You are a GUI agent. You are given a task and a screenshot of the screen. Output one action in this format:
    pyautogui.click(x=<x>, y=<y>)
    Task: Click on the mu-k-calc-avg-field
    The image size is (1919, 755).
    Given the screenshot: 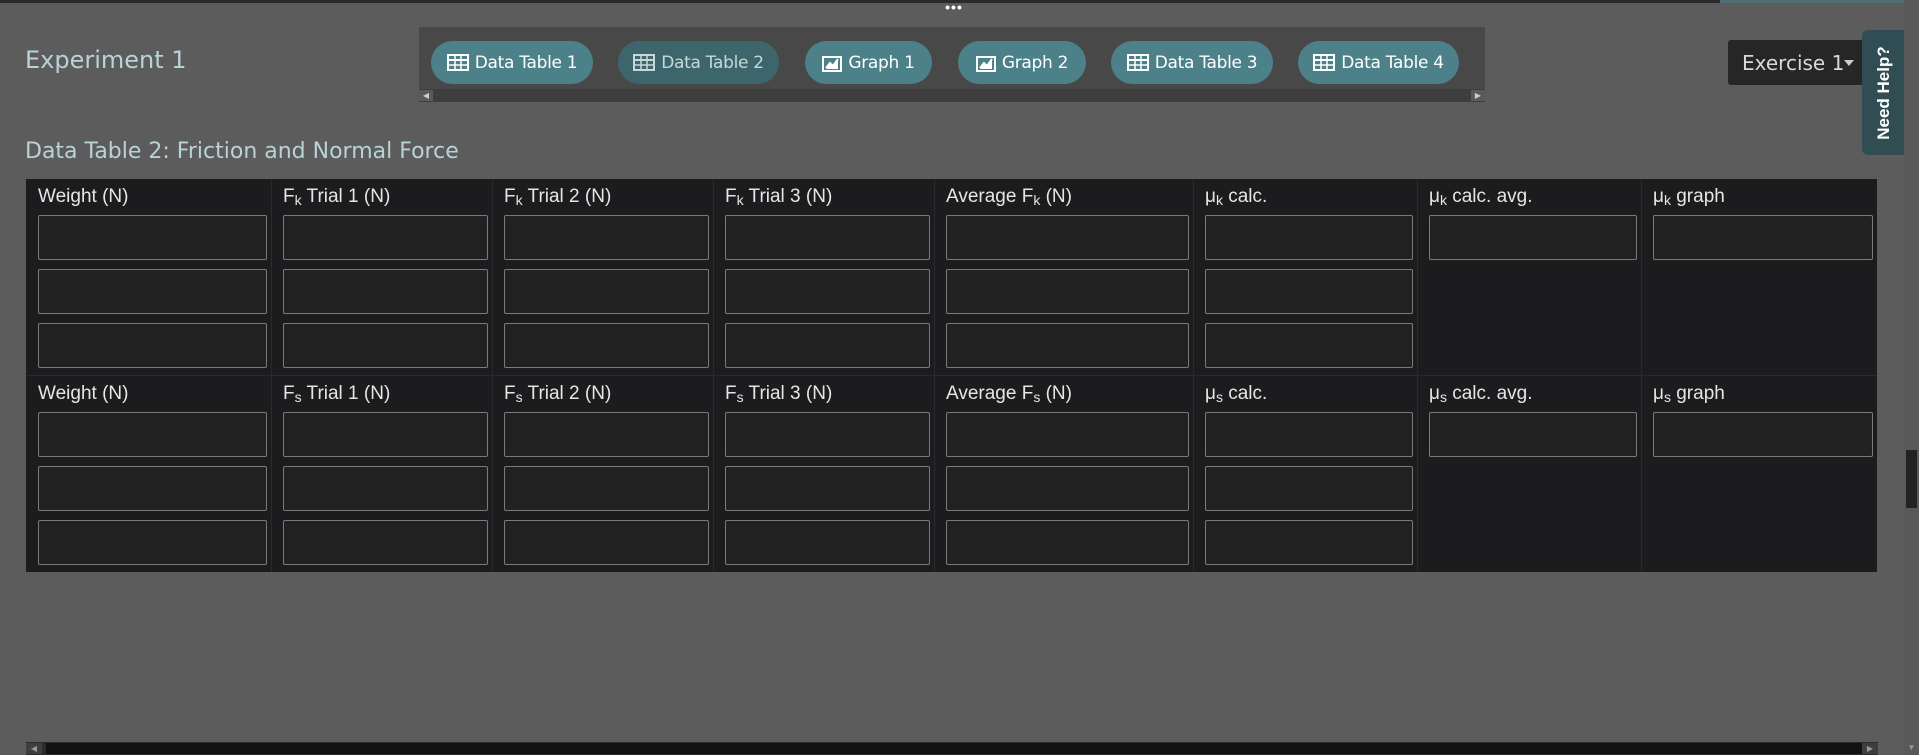 What is the action you would take?
    pyautogui.click(x=1533, y=237)
    